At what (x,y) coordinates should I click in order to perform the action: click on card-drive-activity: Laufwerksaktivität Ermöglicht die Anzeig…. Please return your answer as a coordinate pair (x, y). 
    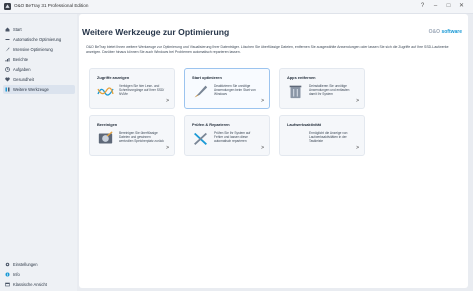
    Looking at the image, I should click on (322, 135).